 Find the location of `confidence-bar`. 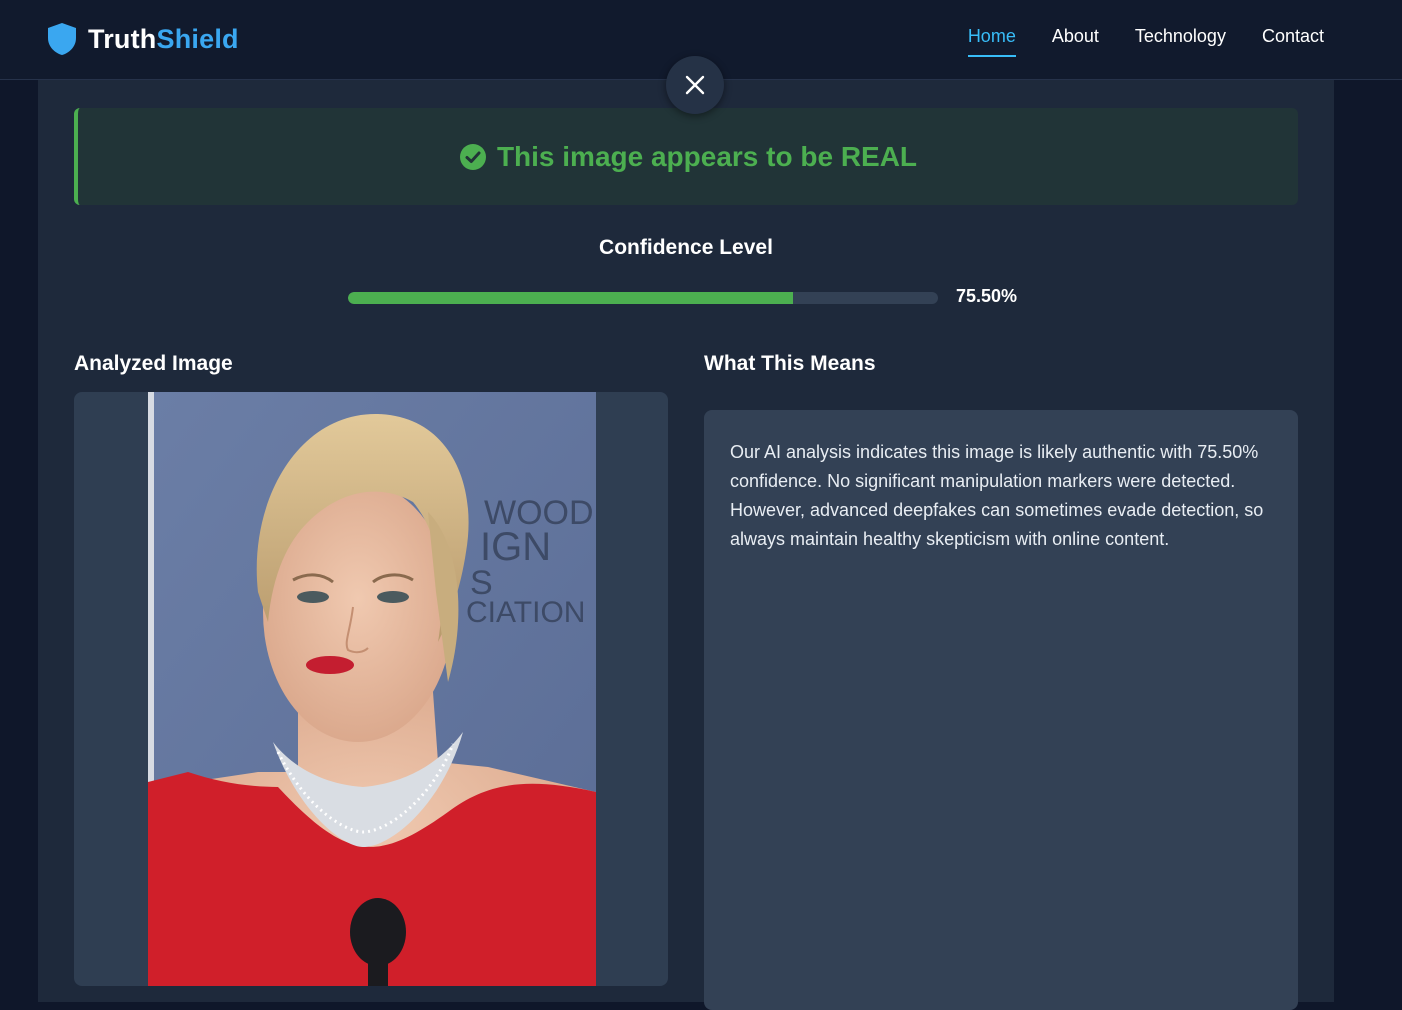

confidence-bar is located at coordinates (643, 298).